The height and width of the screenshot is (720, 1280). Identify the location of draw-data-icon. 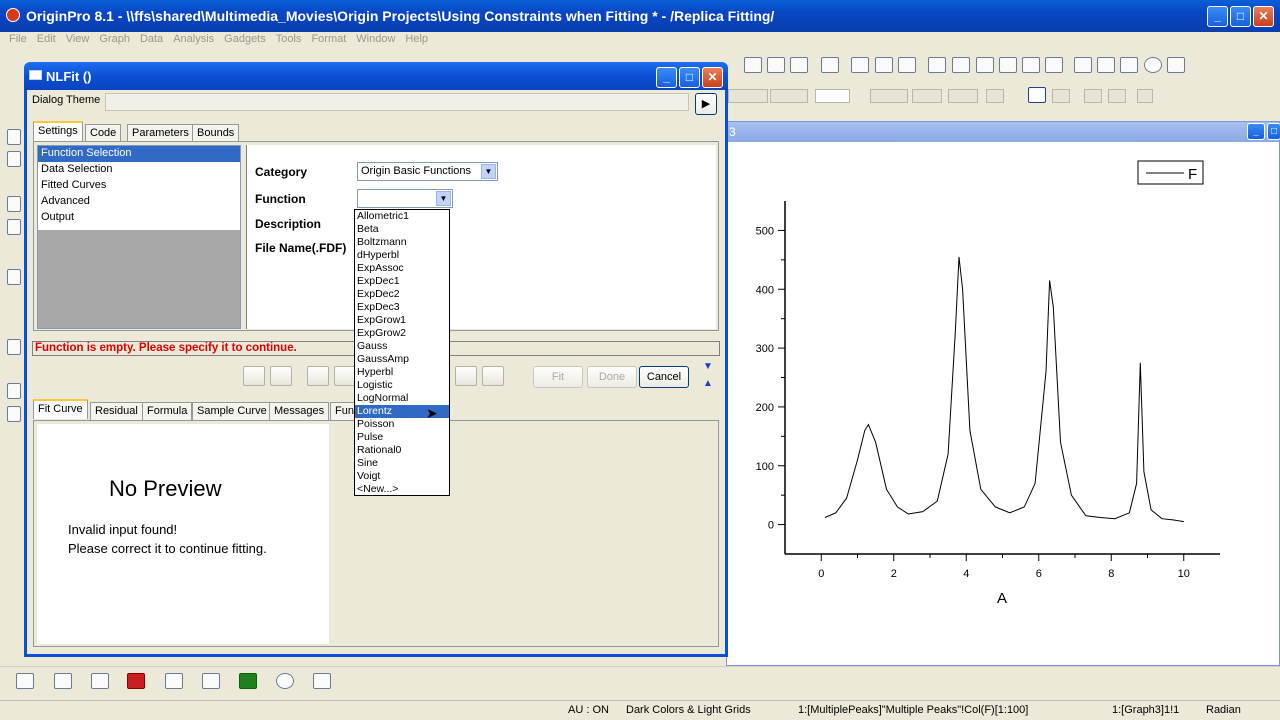
(14, 277).